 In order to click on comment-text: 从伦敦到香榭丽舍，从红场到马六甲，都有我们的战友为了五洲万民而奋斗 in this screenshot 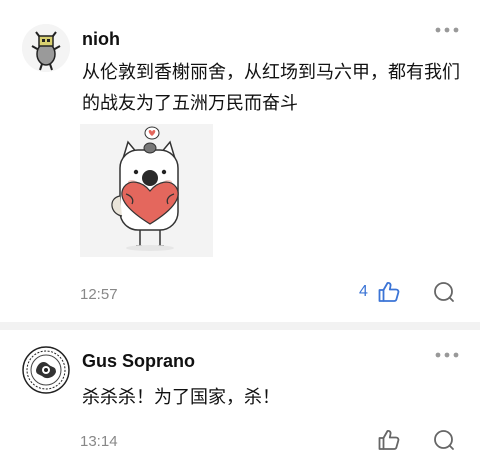, I will do `click(271, 88)`.